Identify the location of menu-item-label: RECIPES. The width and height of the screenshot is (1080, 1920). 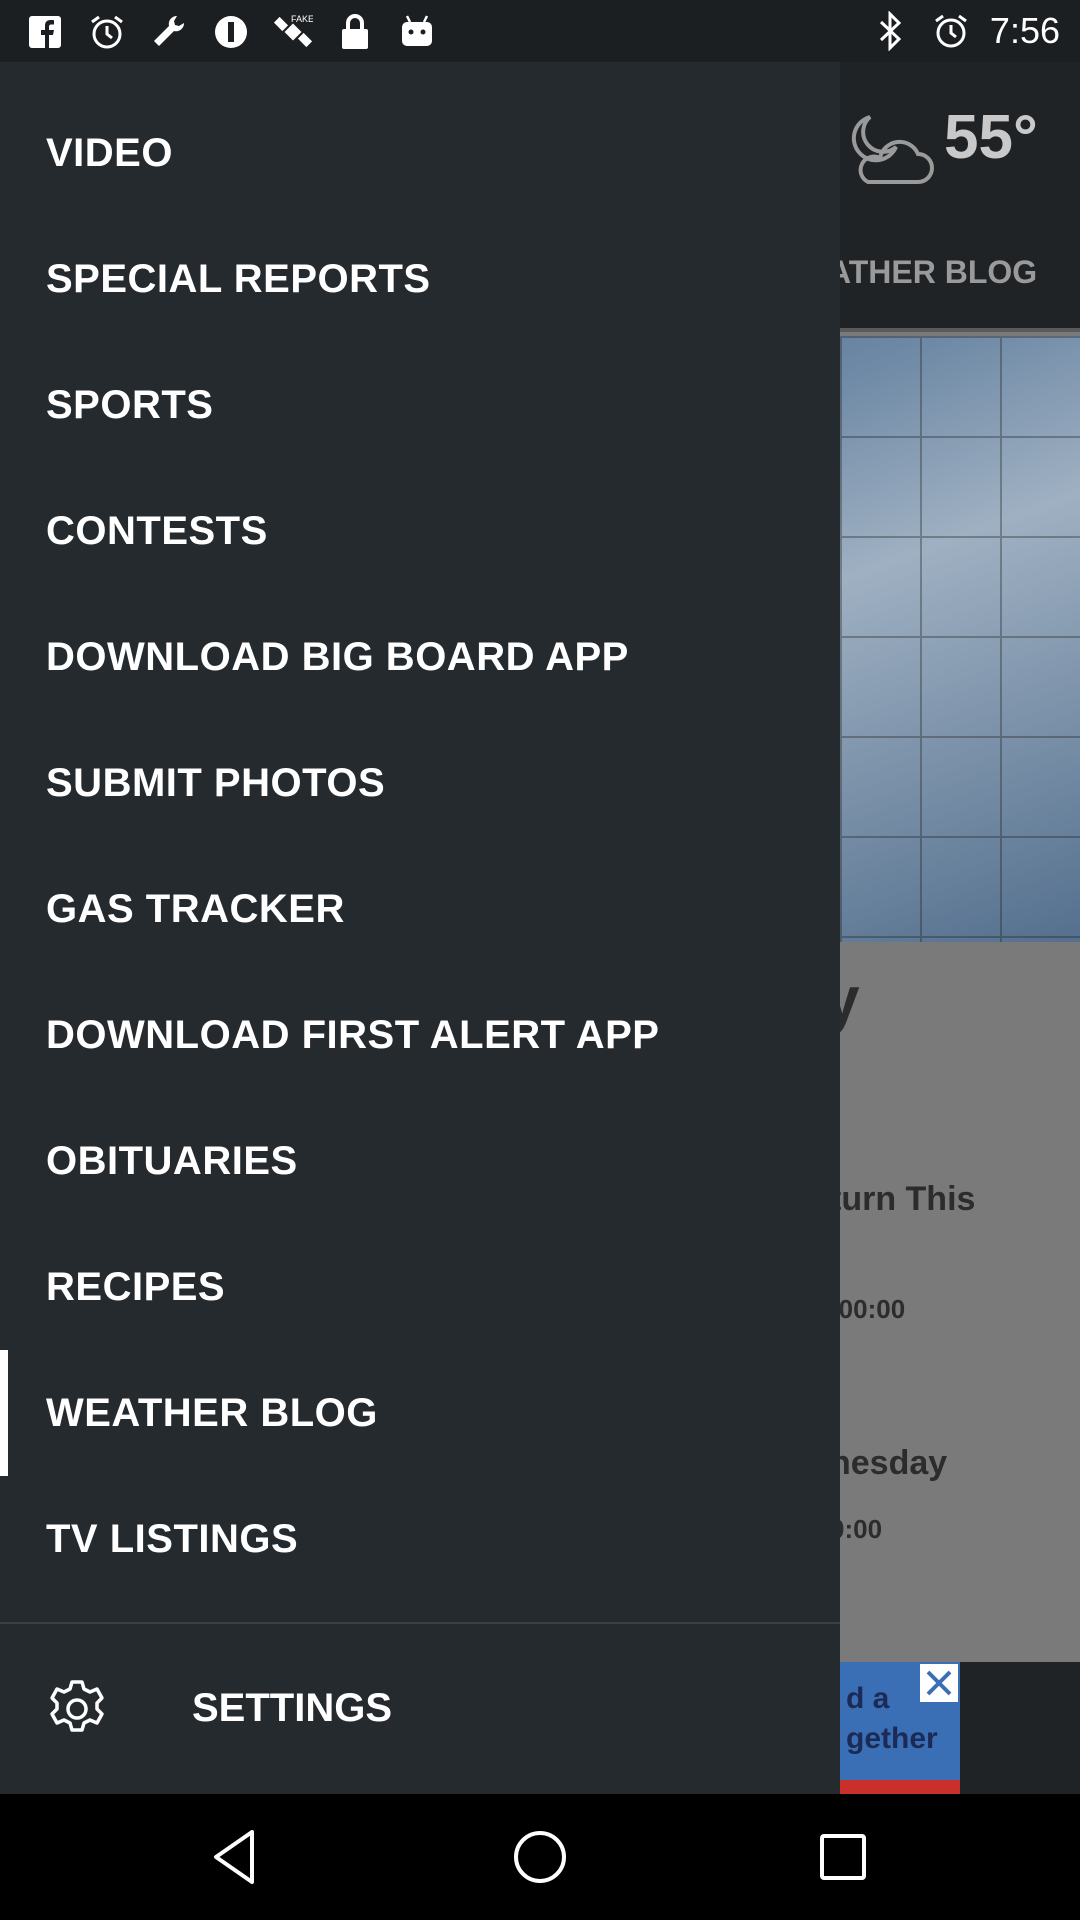
(136, 1286).